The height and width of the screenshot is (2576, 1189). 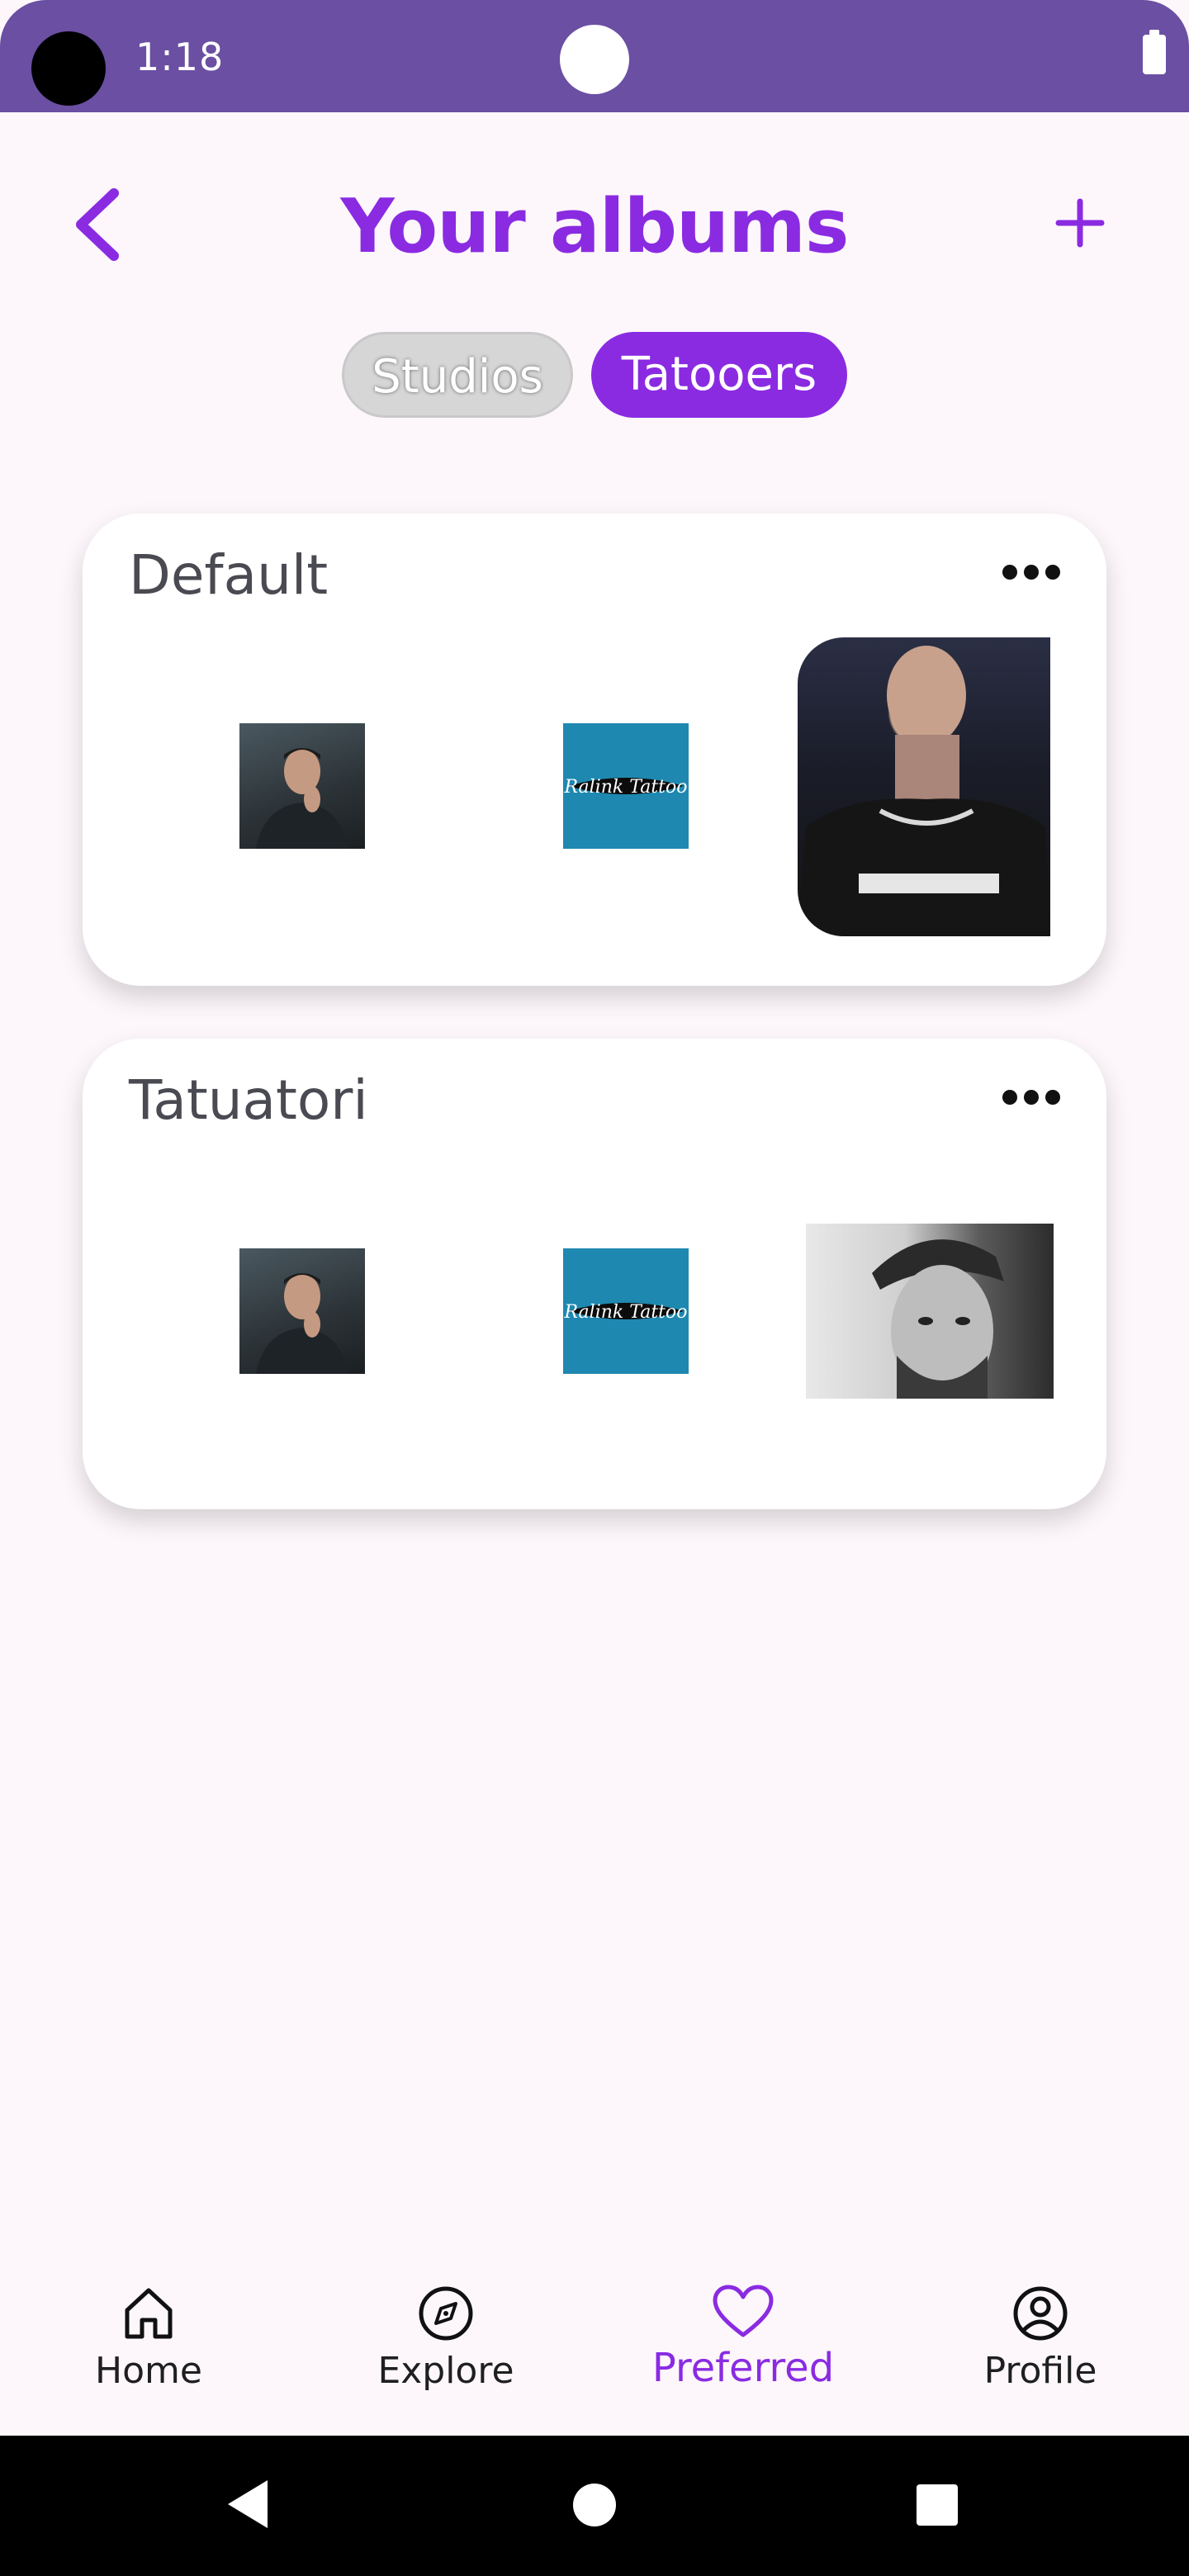 I want to click on home-circle-icon, so click(x=594, y=2505).